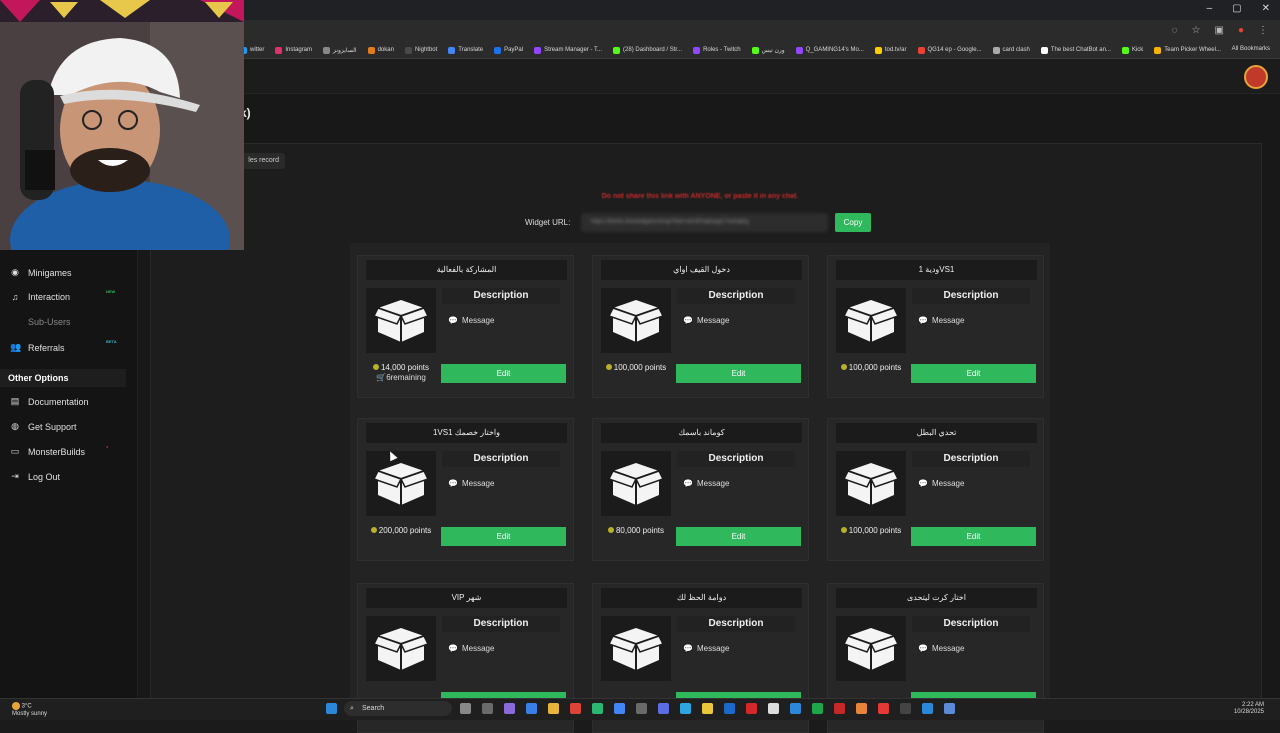 The width and height of the screenshot is (1280, 733). I want to click on bookmark-item: Nightbot, so click(420, 50).